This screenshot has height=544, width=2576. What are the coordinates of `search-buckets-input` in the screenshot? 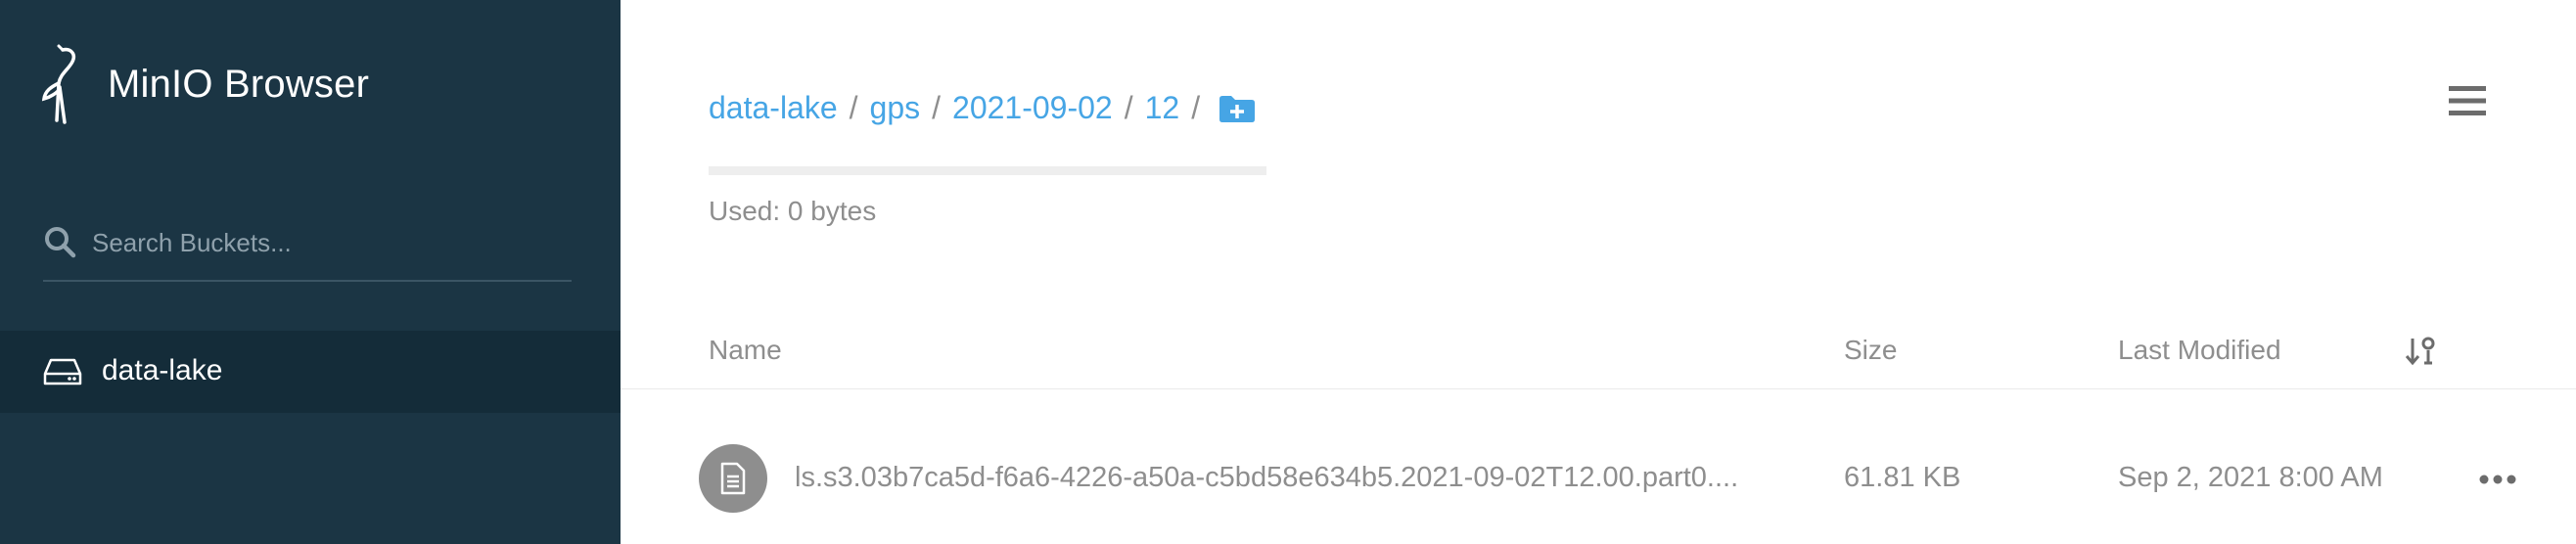 It's located at (327, 242).